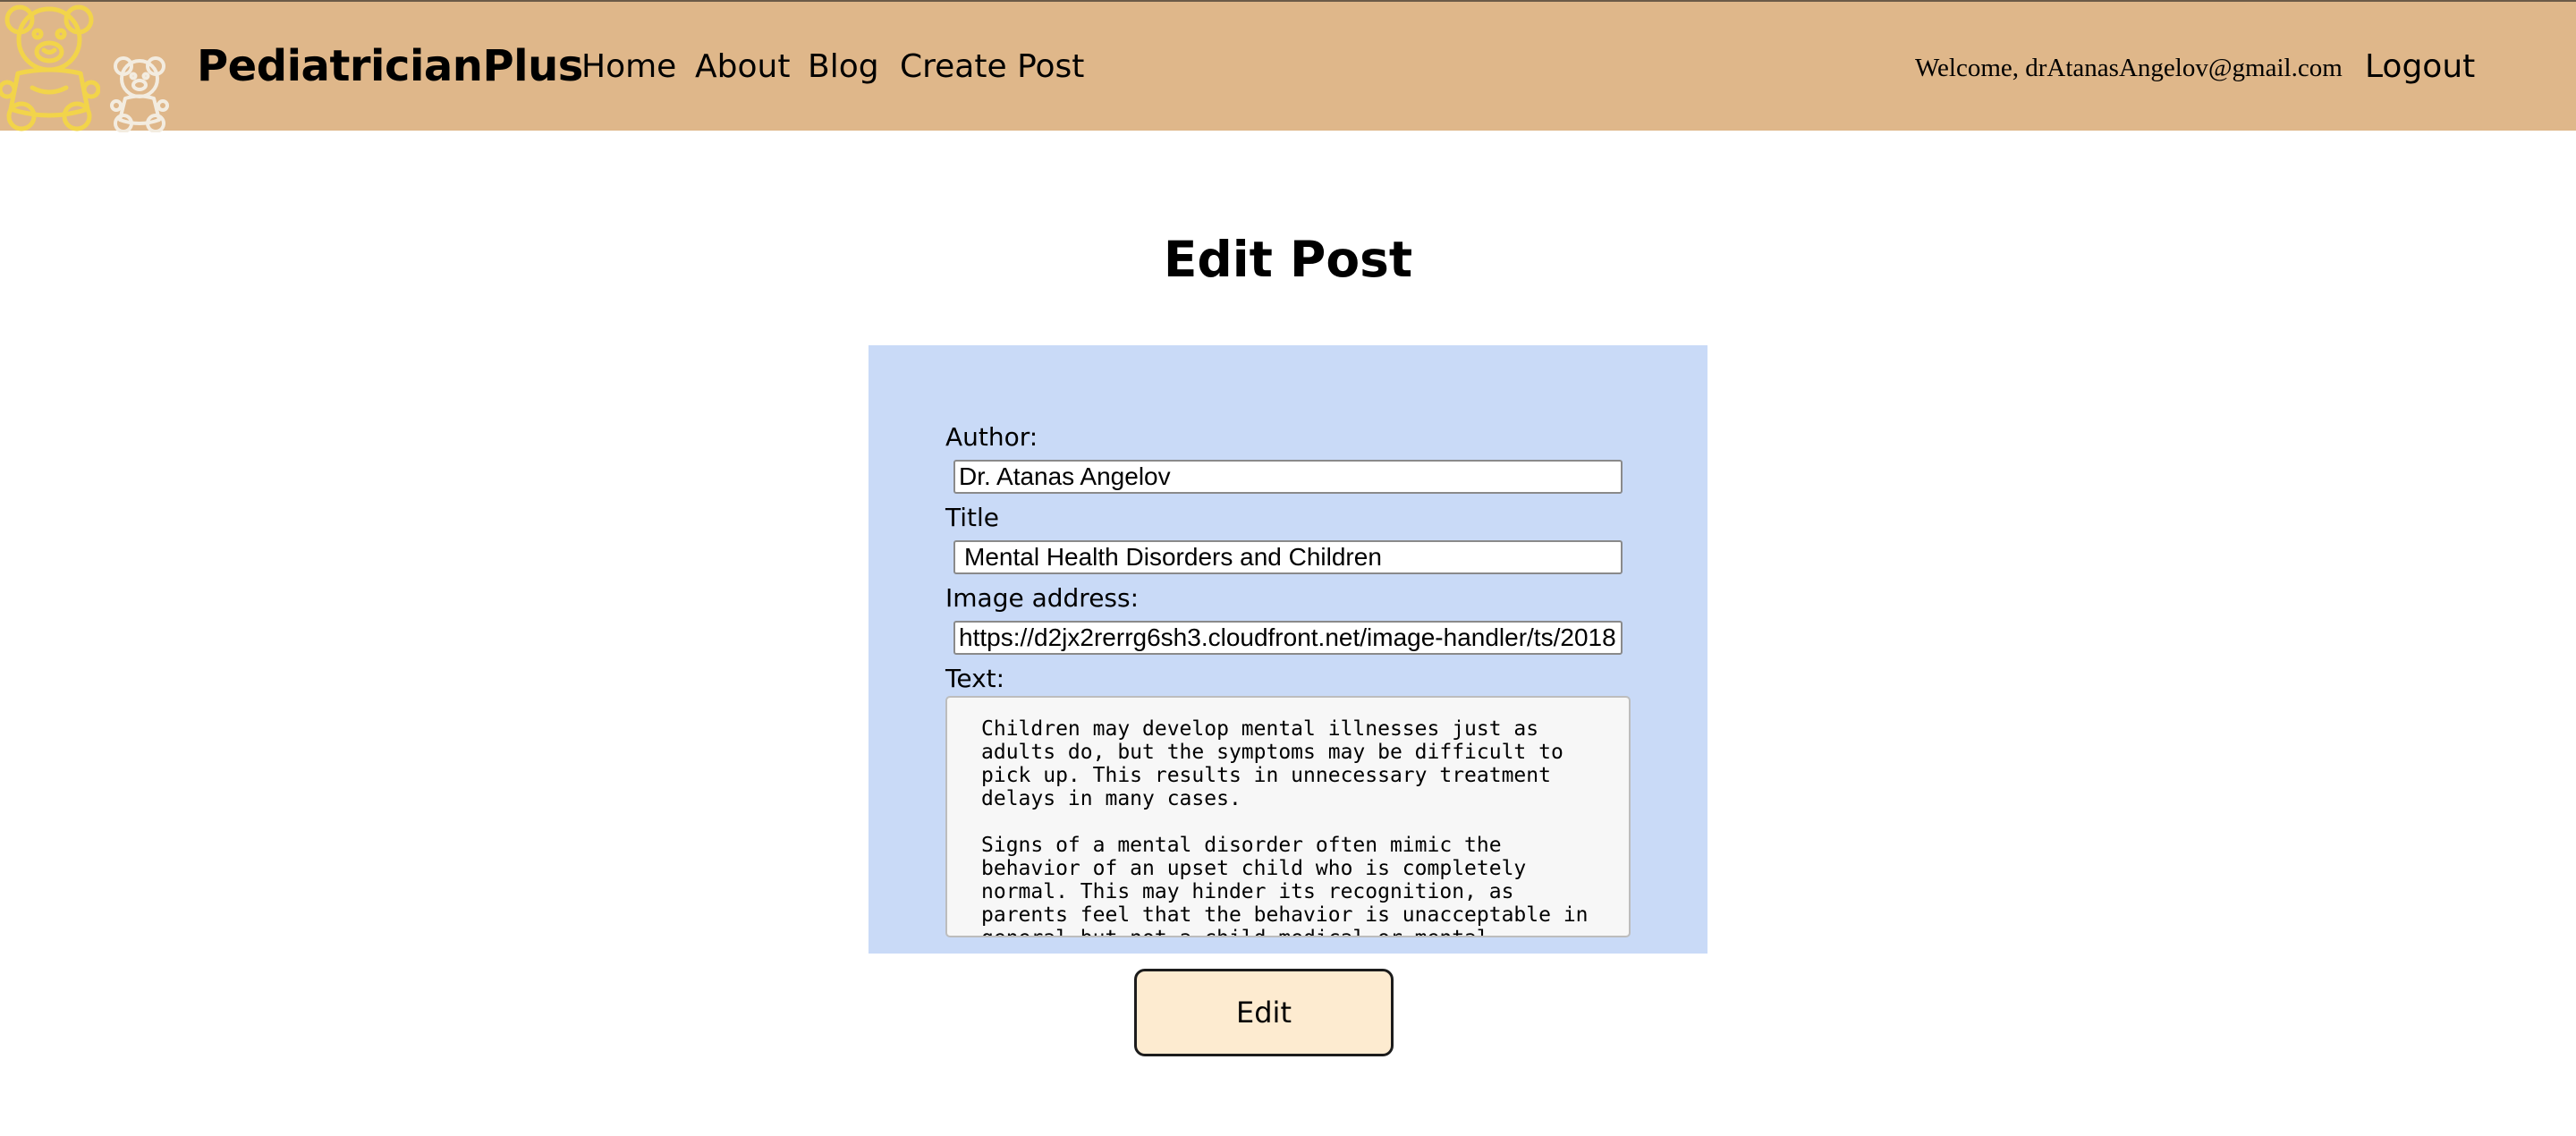 This screenshot has width=2576, height=1136. I want to click on title-label: Title, so click(972, 517).